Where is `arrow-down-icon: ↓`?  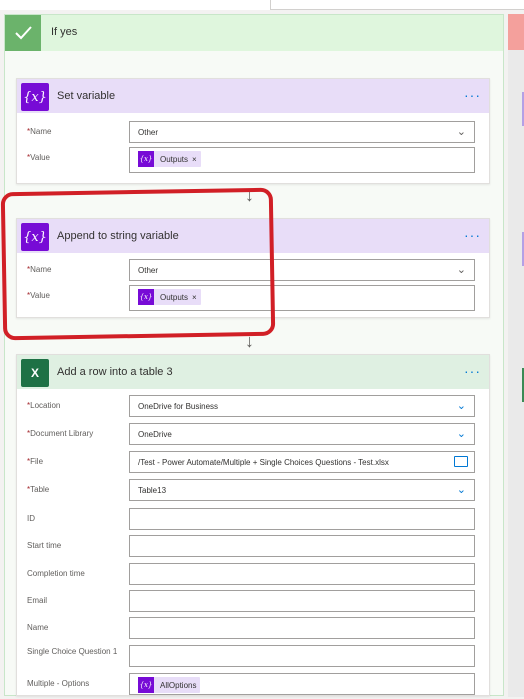
arrow-down-icon: ↓ is located at coordinates (249, 341).